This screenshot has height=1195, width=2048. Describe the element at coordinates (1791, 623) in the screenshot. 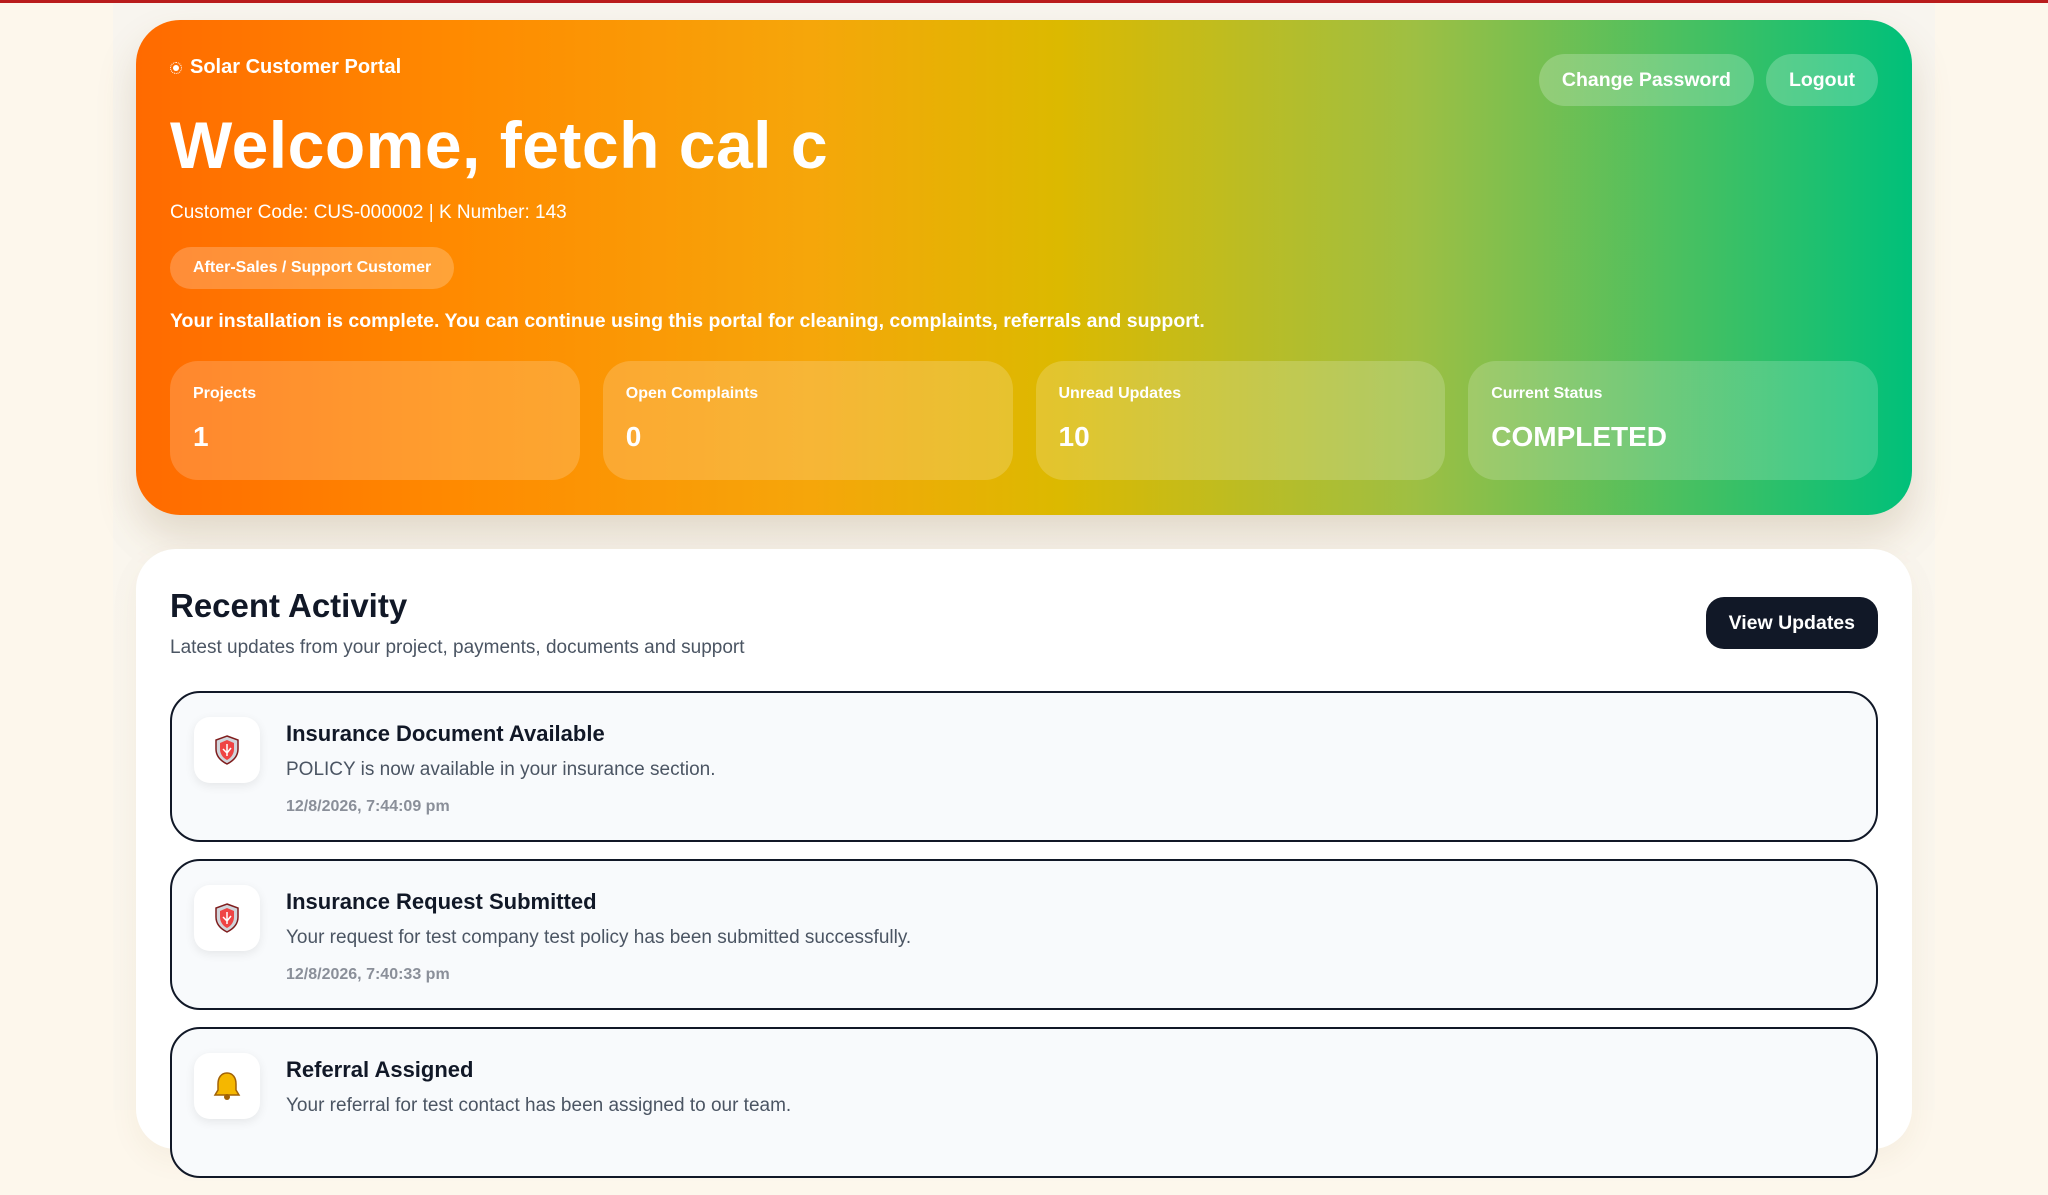

I see `view-updates-button: View Updates` at that location.